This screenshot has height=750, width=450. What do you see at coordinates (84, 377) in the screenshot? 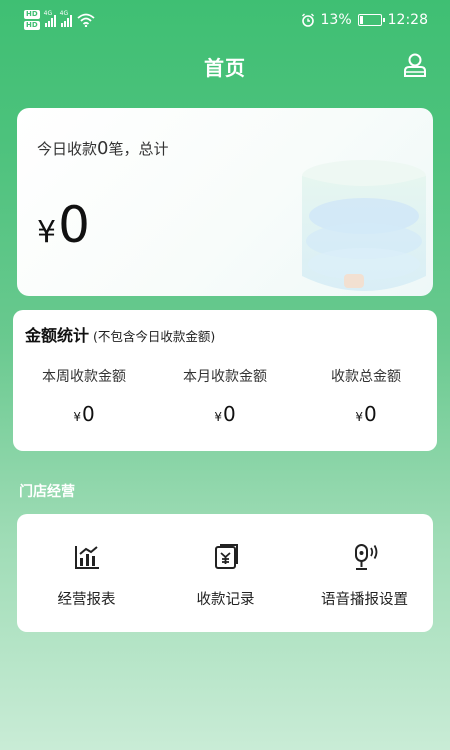
I see `stat-label: 本周收款金额` at bounding box center [84, 377].